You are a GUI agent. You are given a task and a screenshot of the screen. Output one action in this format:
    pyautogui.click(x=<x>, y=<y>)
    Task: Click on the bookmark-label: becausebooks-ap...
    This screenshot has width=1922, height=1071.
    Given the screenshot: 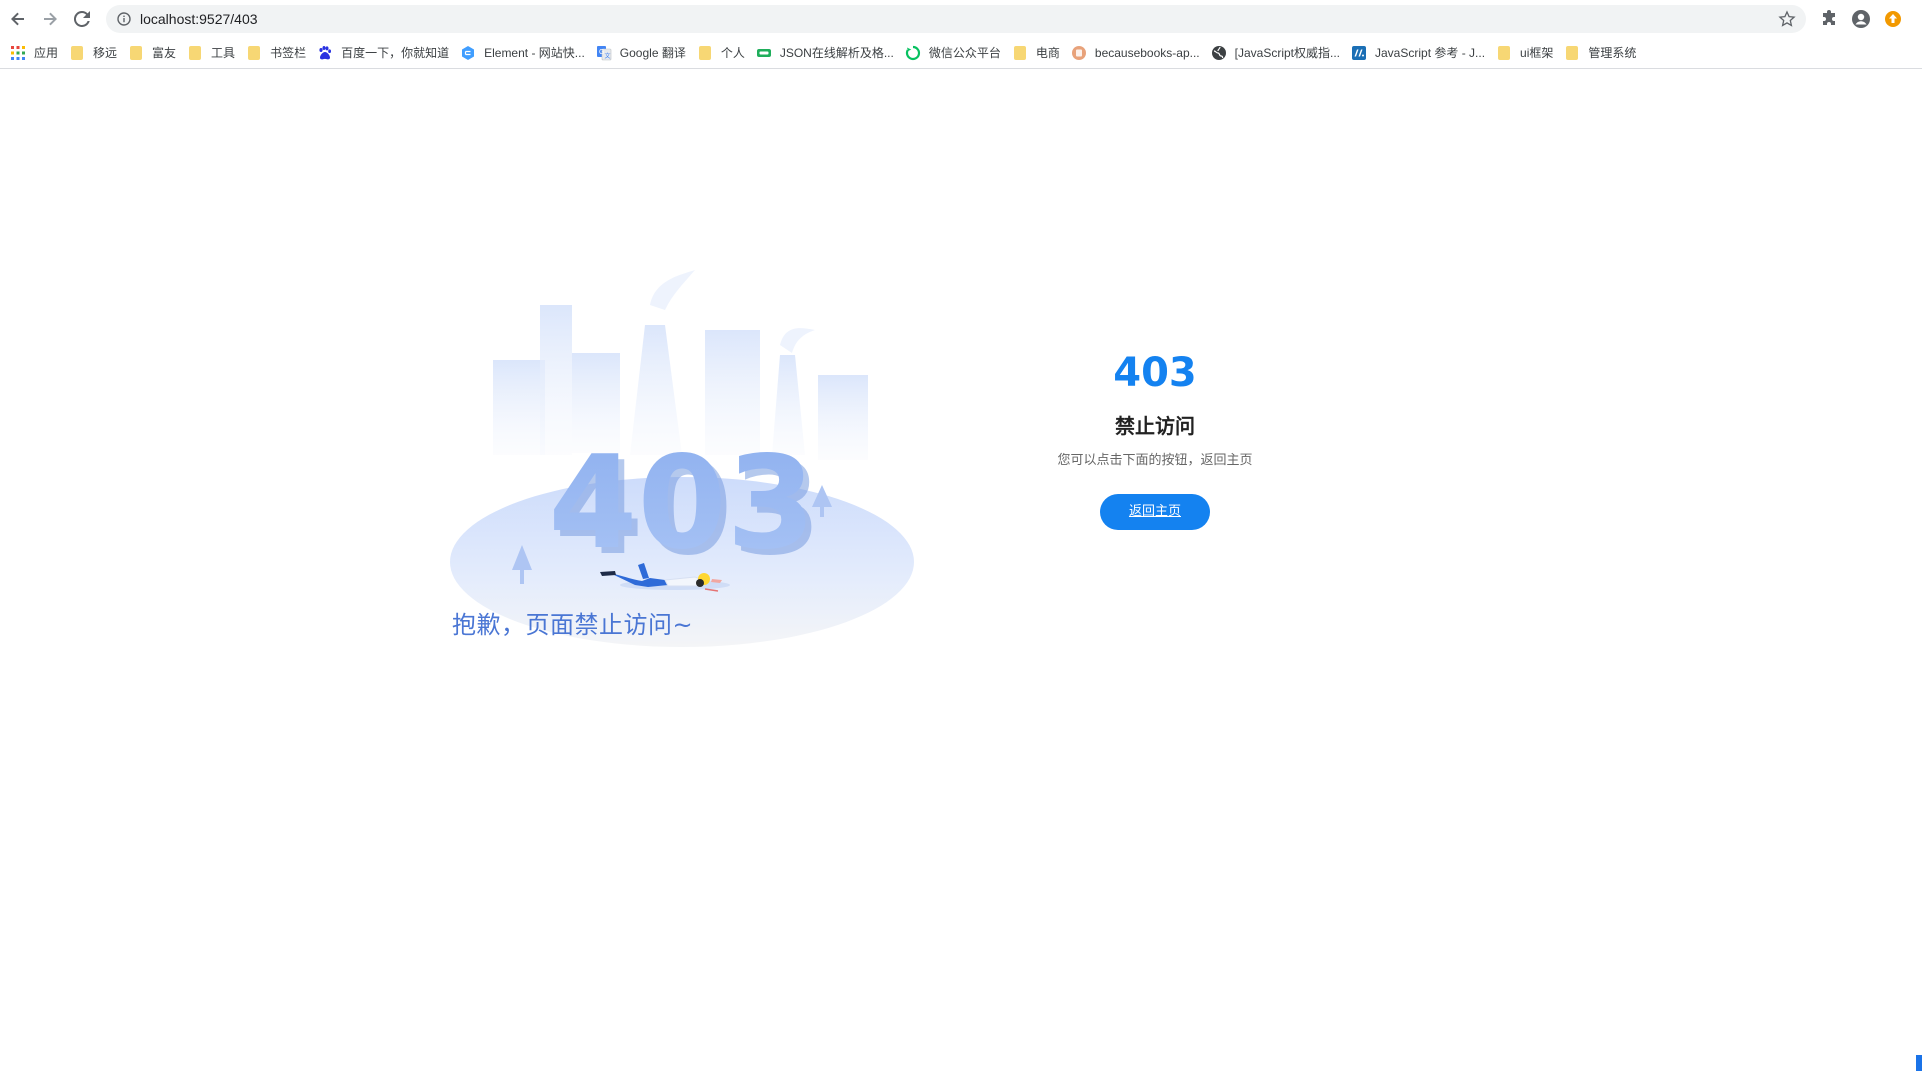 What is the action you would take?
    pyautogui.click(x=1147, y=52)
    